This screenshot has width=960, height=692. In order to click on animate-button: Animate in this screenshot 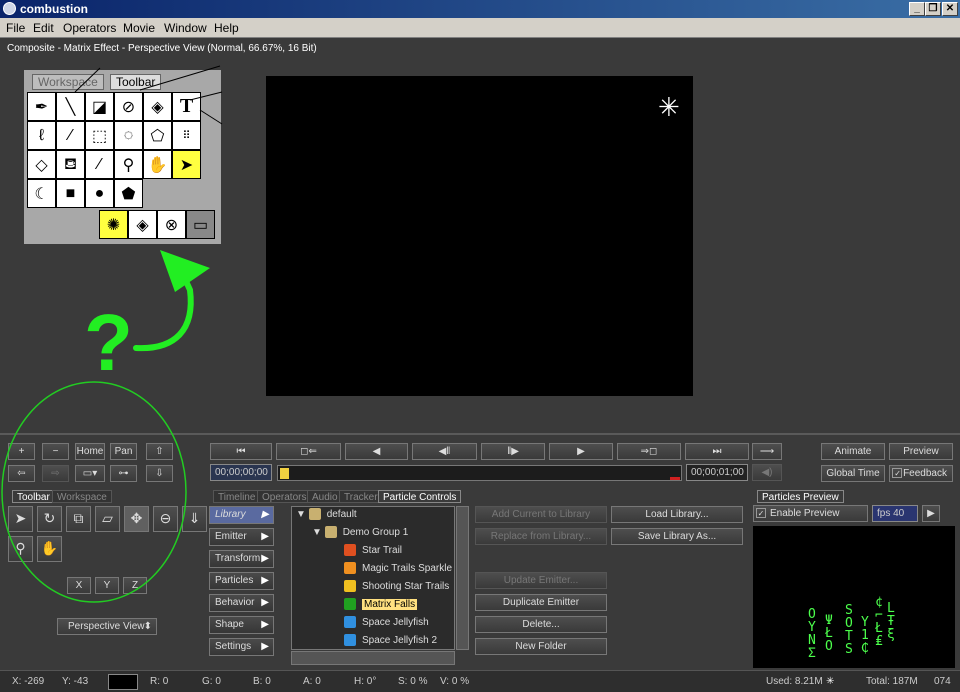, I will do `click(853, 451)`.